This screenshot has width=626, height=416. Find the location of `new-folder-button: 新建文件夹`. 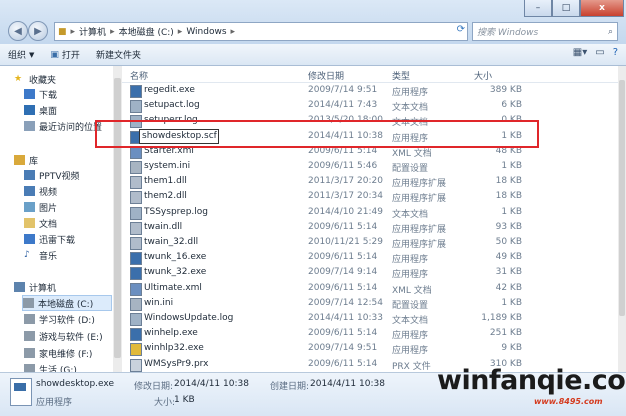

new-folder-button: 新建文件夹 is located at coordinates (118, 54).